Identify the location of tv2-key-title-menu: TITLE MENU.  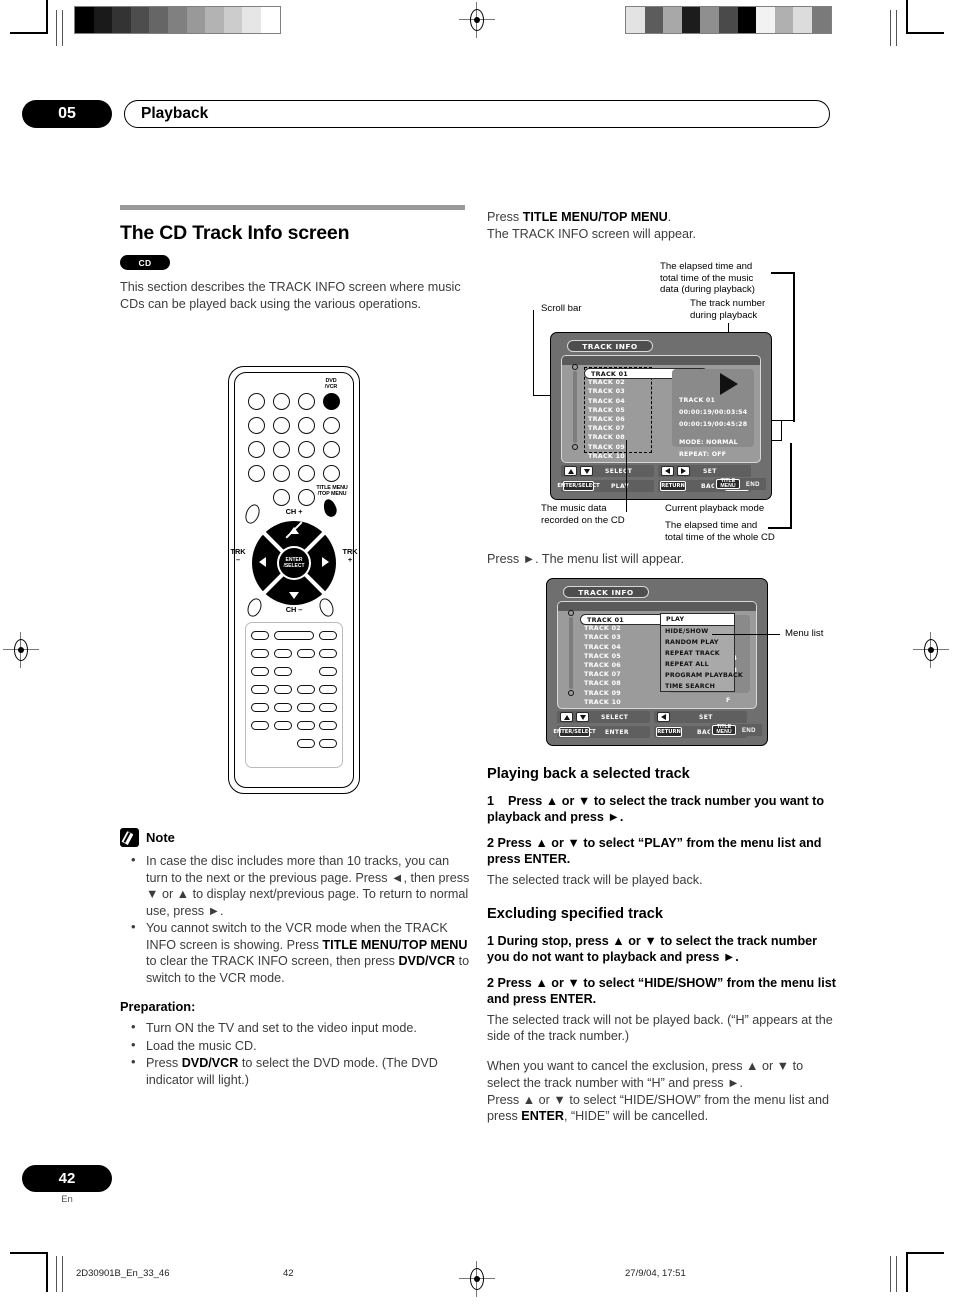
(724, 730).